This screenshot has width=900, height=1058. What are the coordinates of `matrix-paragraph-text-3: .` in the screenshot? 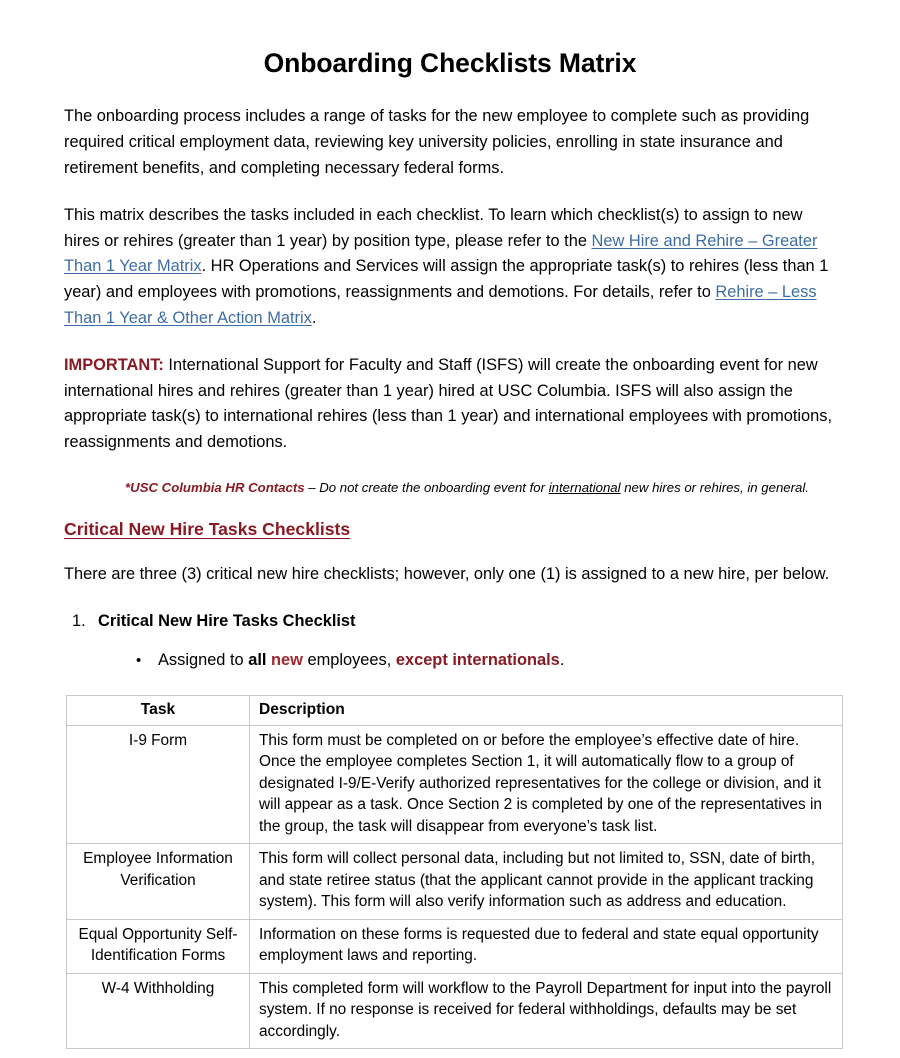 It's located at (314, 317).